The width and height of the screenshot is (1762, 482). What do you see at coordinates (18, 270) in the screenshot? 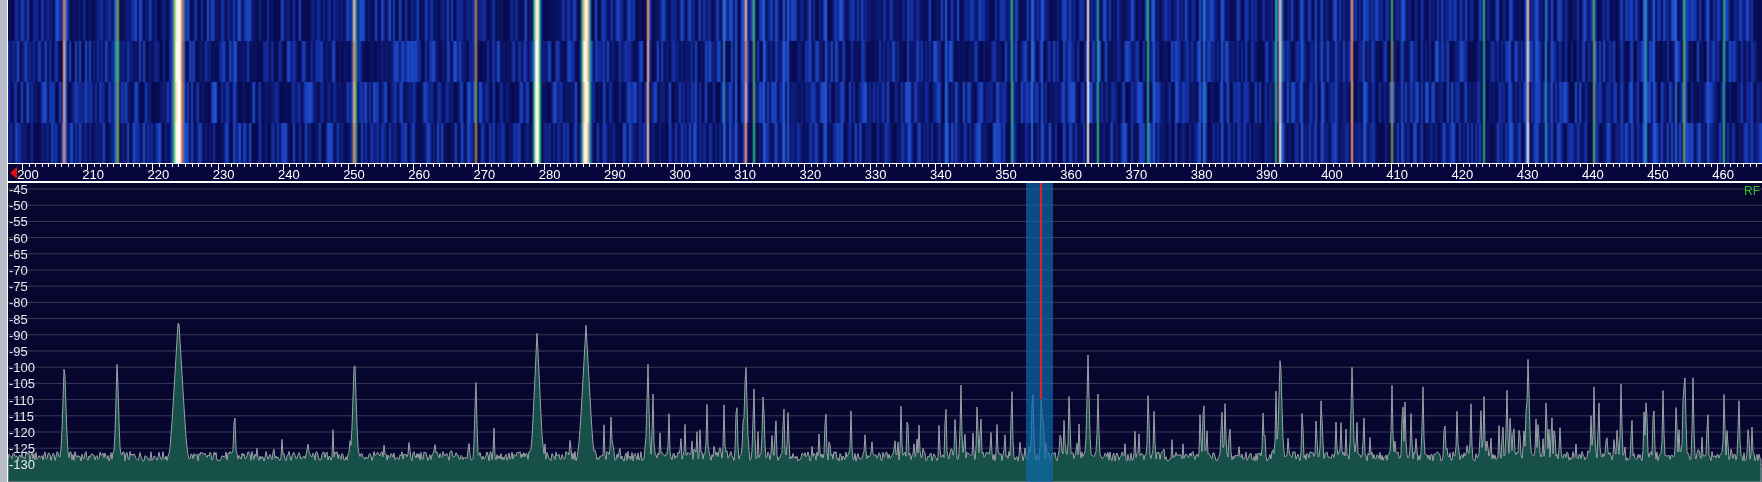
I see `level-label: -70` at bounding box center [18, 270].